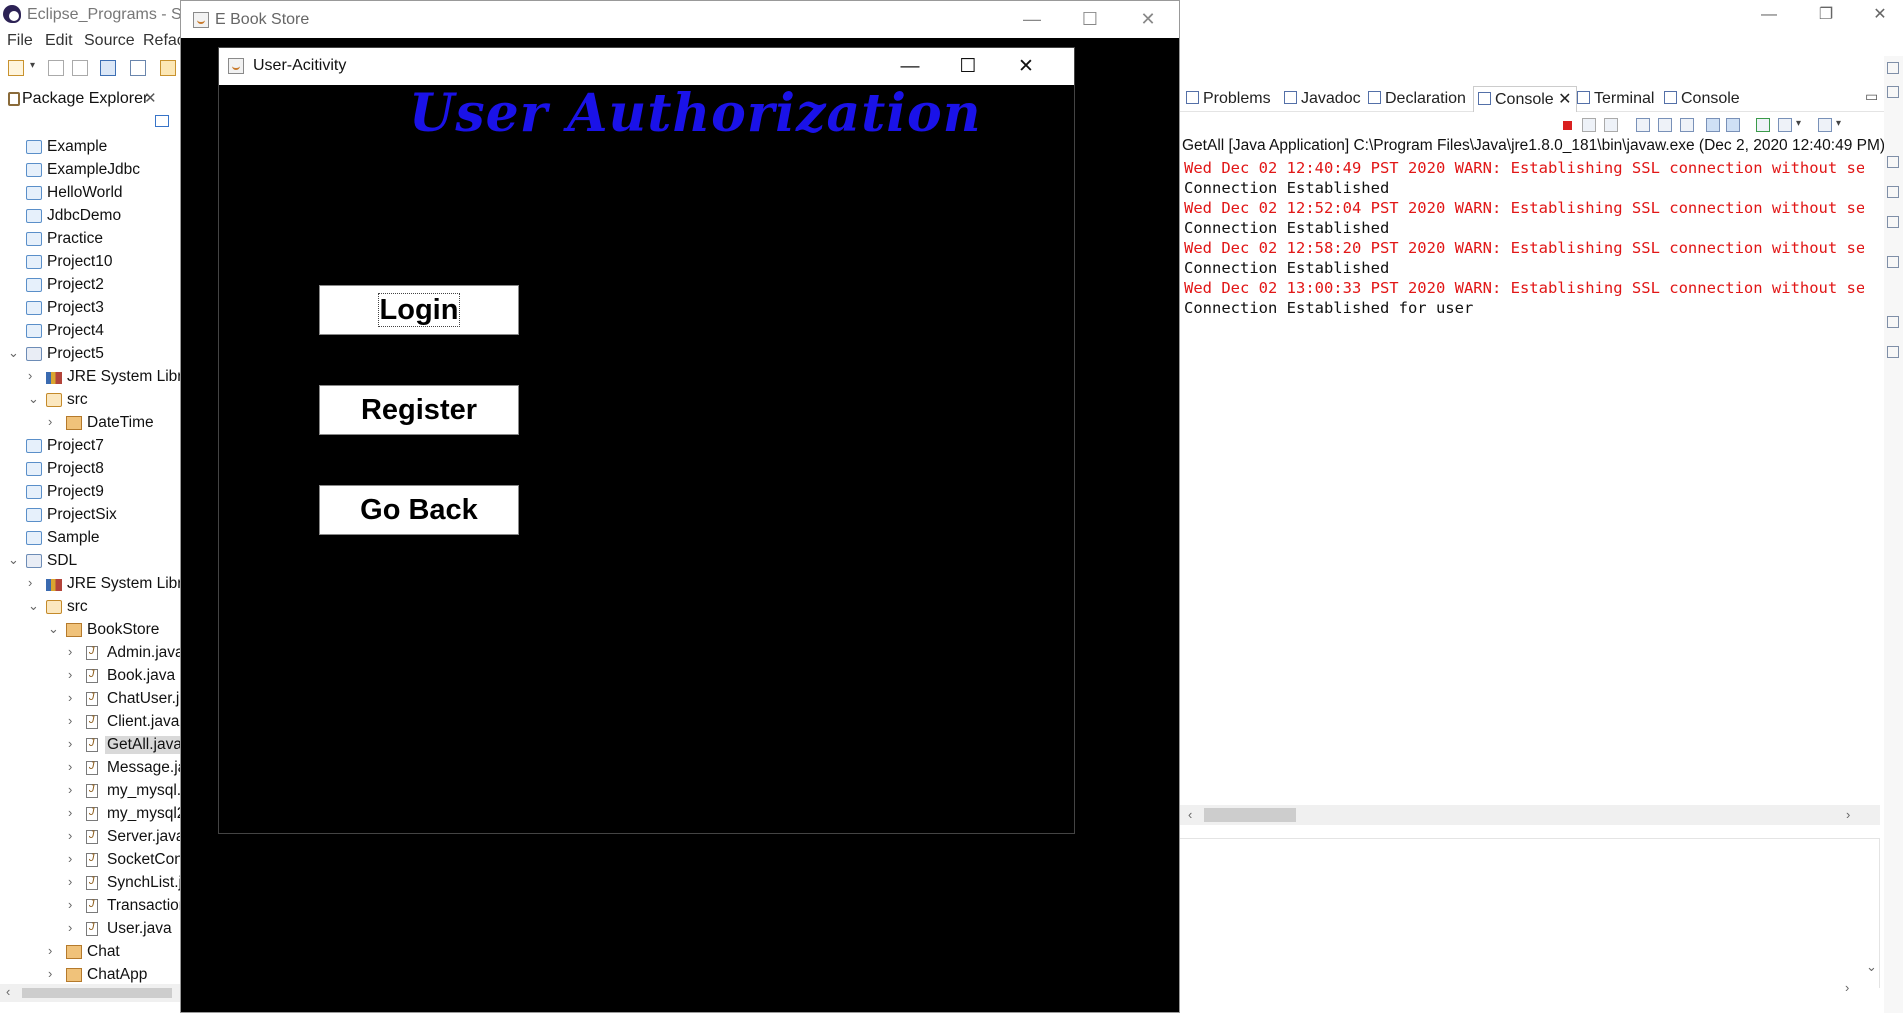 The height and width of the screenshot is (1013, 1903). What do you see at coordinates (138, 68) in the screenshot?
I see `skip-breakpoints-icon` at bounding box center [138, 68].